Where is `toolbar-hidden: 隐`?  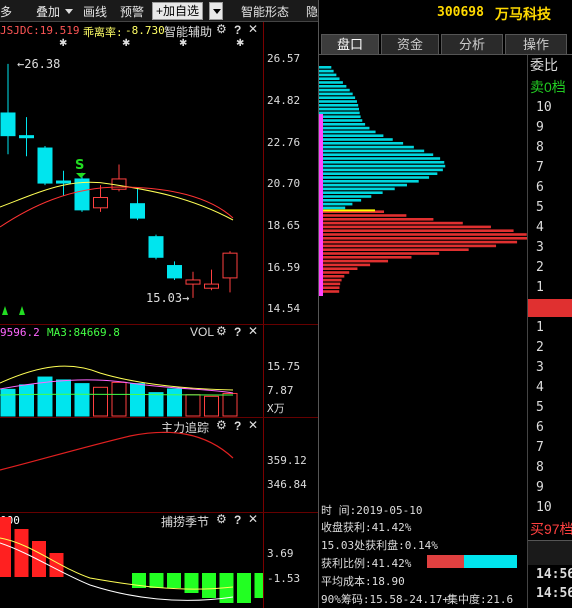
toolbar-hidden: 隐 is located at coordinates (312, 11).